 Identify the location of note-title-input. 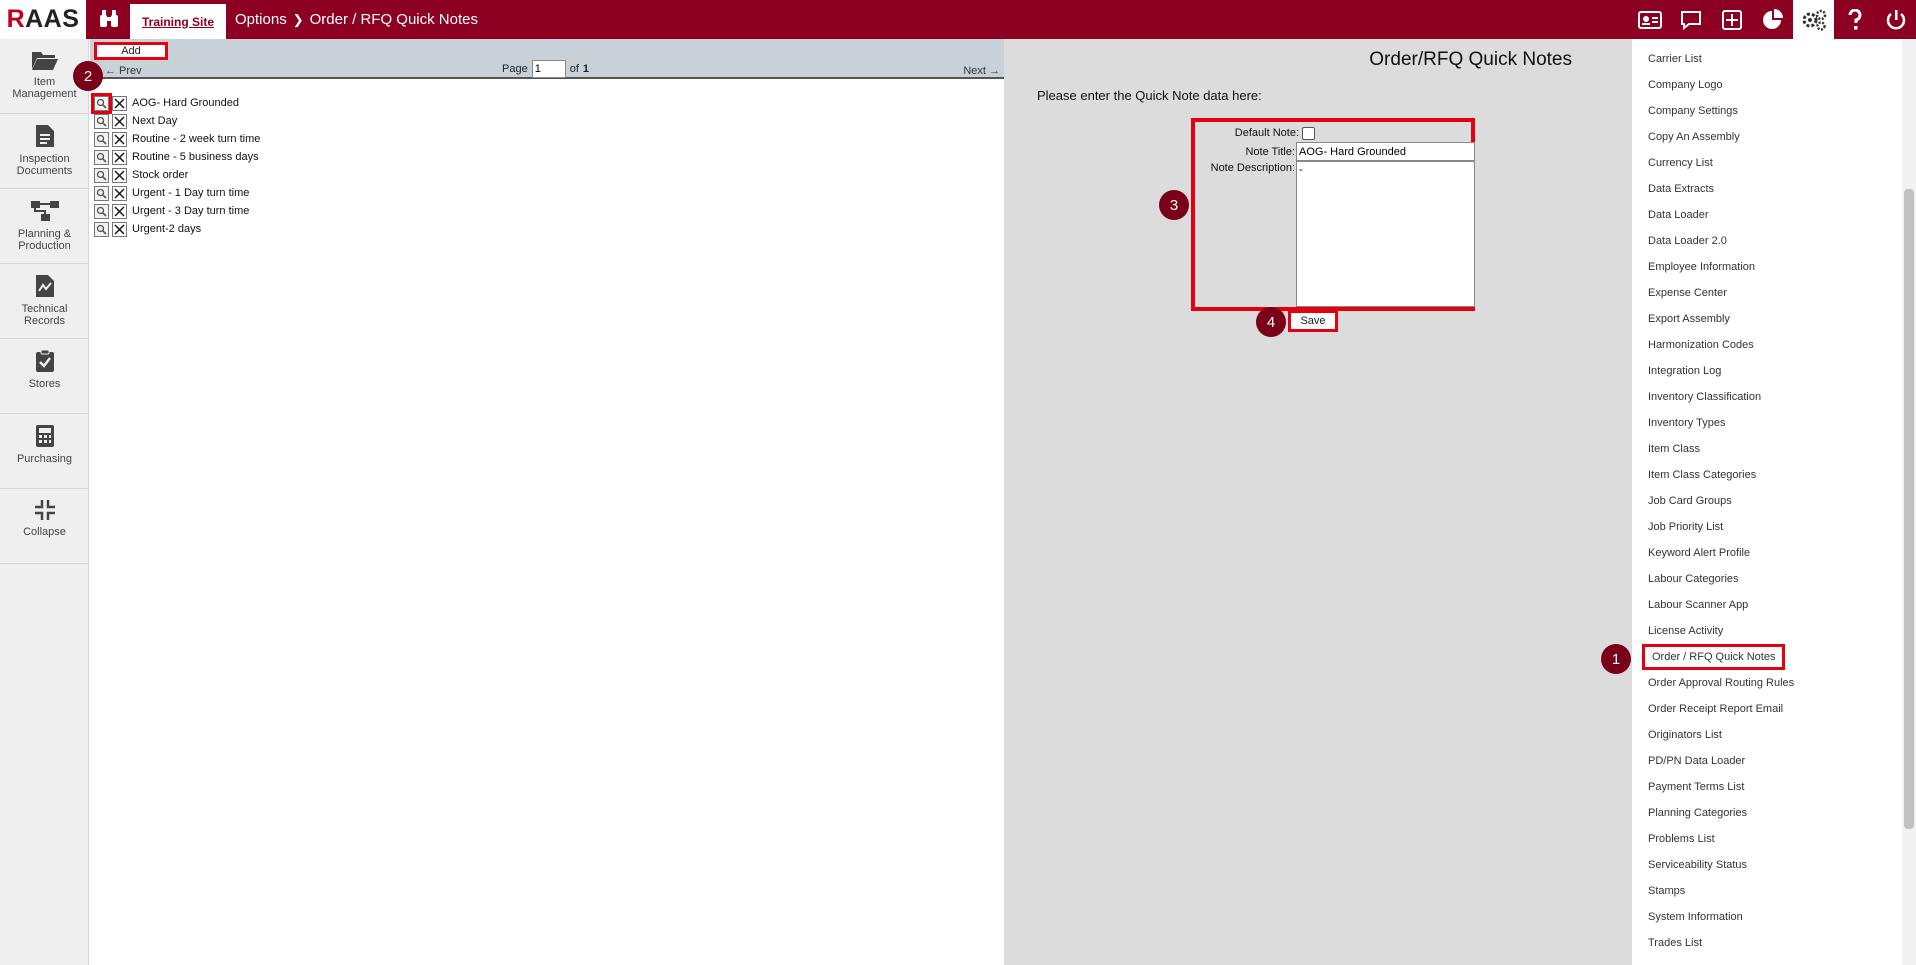
(1385, 151).